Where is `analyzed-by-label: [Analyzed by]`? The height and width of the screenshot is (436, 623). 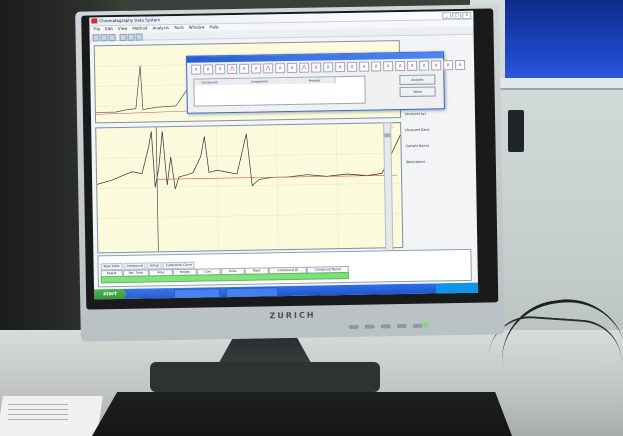
analyzed-by-label: [Analyzed by] is located at coordinates (415, 113).